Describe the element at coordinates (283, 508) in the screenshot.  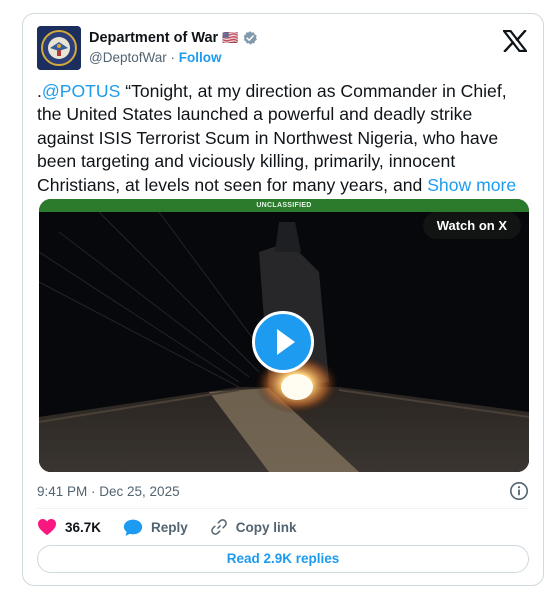
I see `divider` at that location.